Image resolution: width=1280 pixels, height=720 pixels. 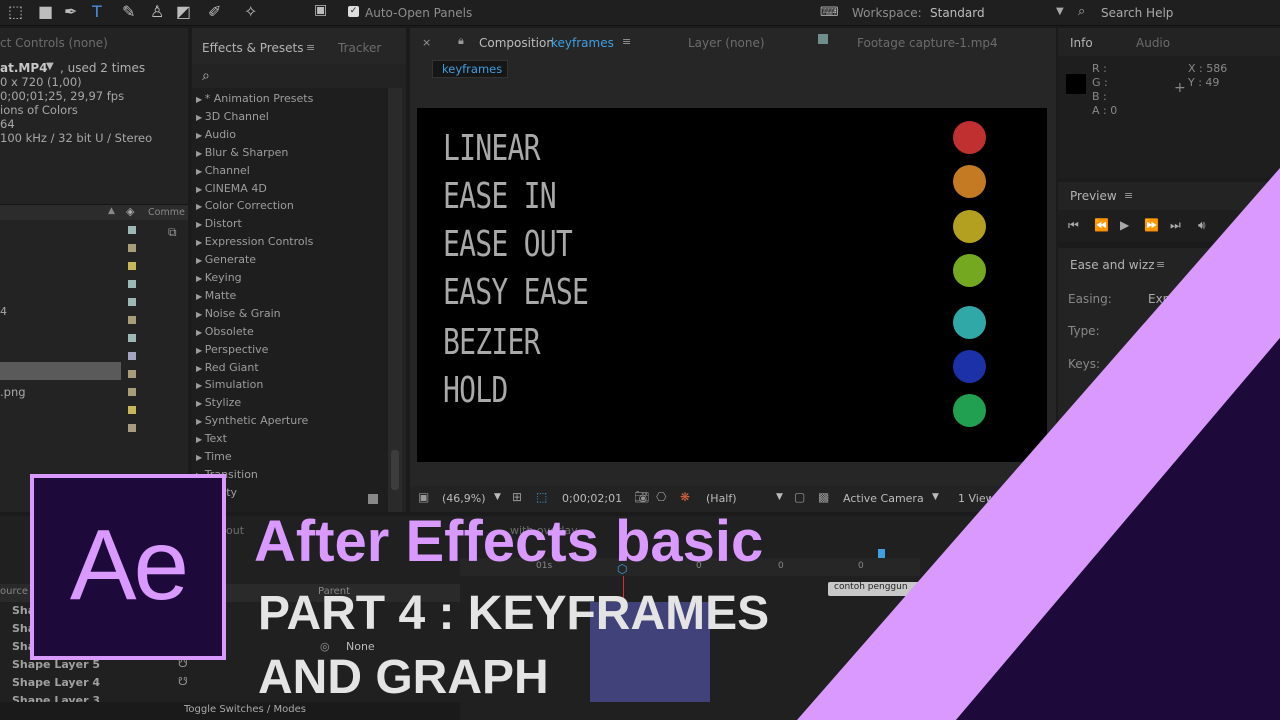 I want to click on after-effects-logo: Ae, so click(x=128, y=567).